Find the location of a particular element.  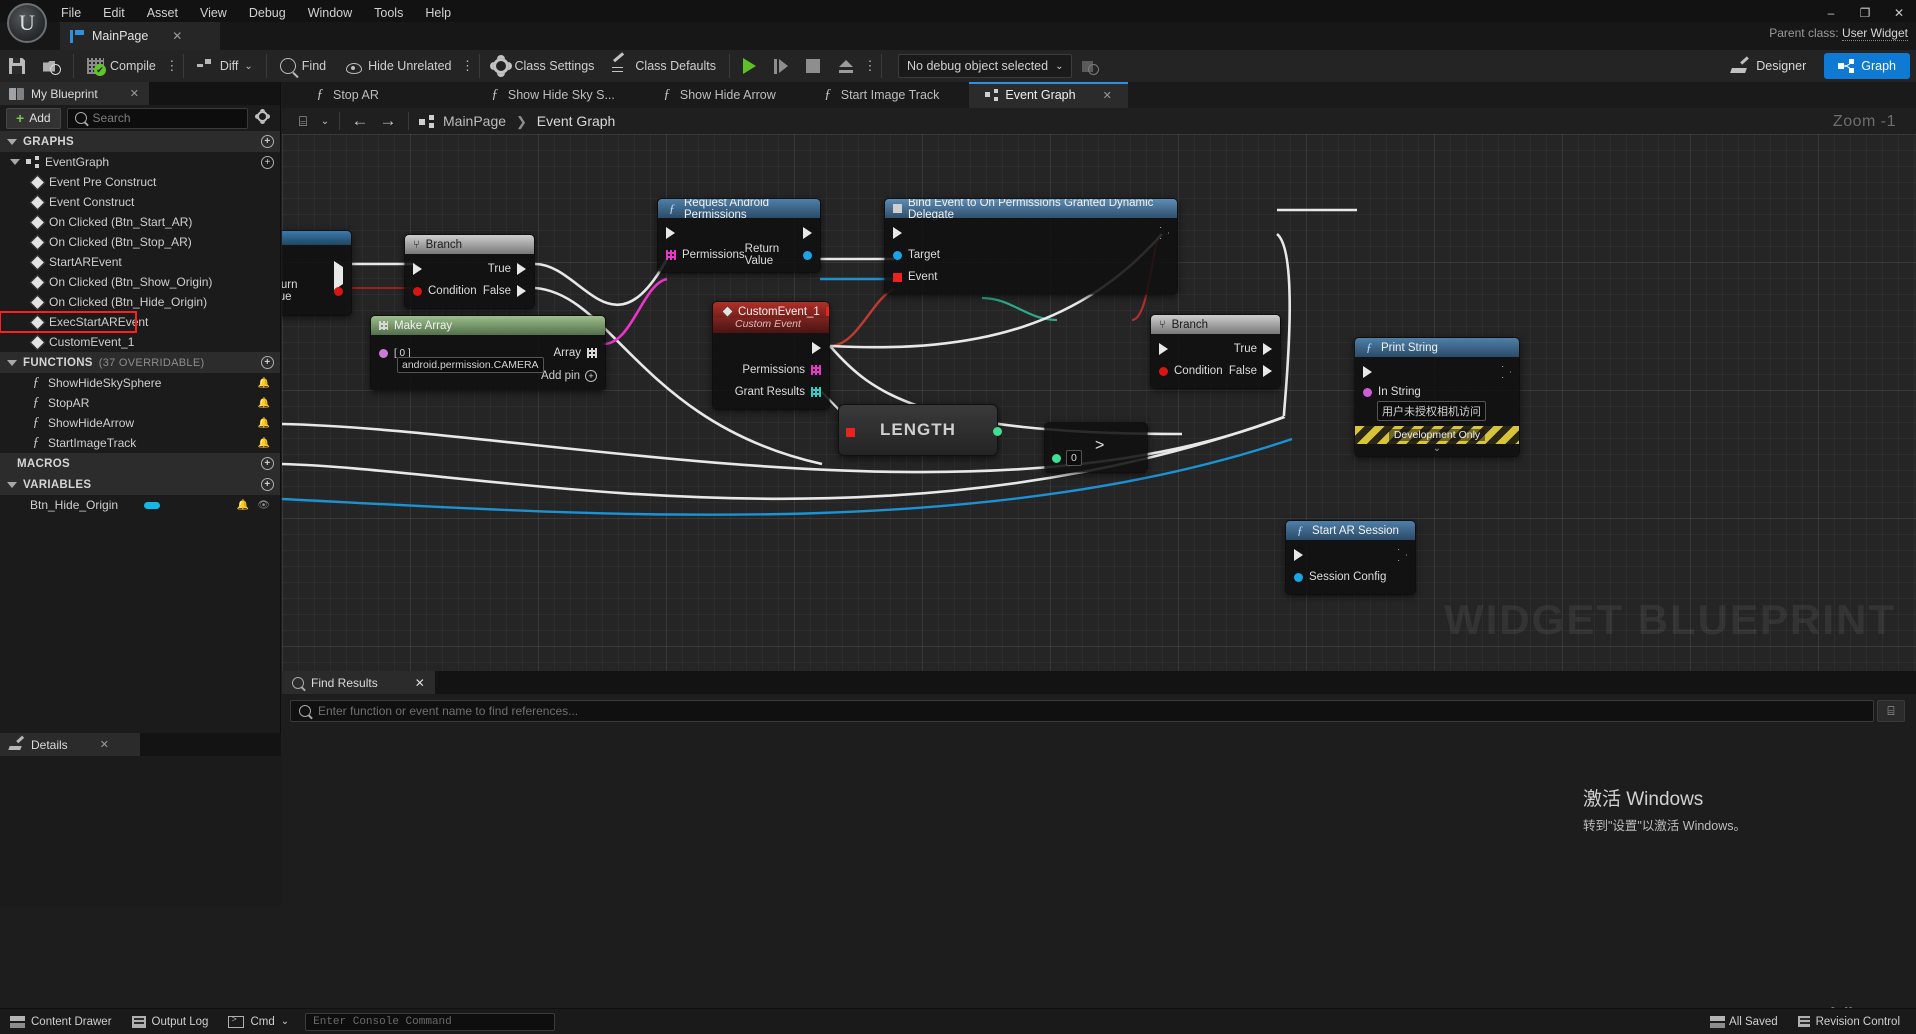

node-branch-2: ⑂ Branch True Condition False is located at coordinates (1215, 351).